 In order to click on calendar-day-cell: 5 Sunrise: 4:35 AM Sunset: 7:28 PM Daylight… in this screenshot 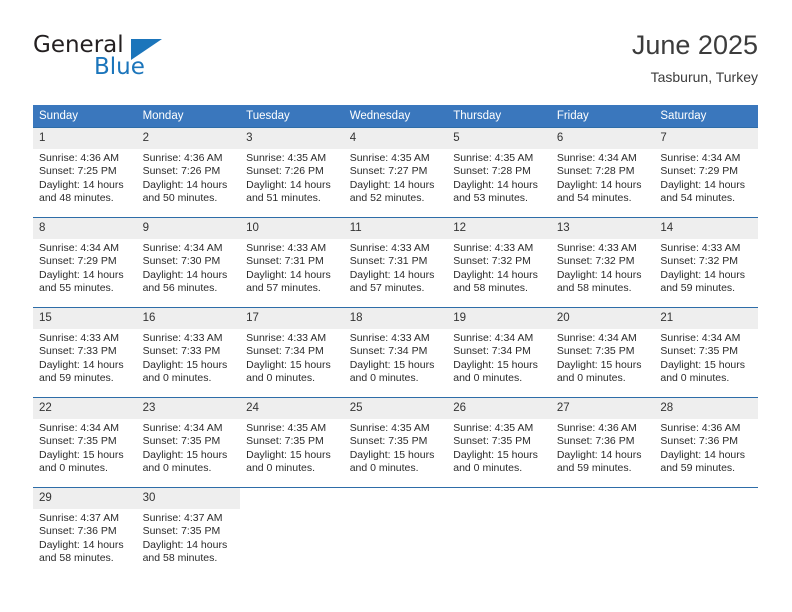, I will do `click(499, 172)`.